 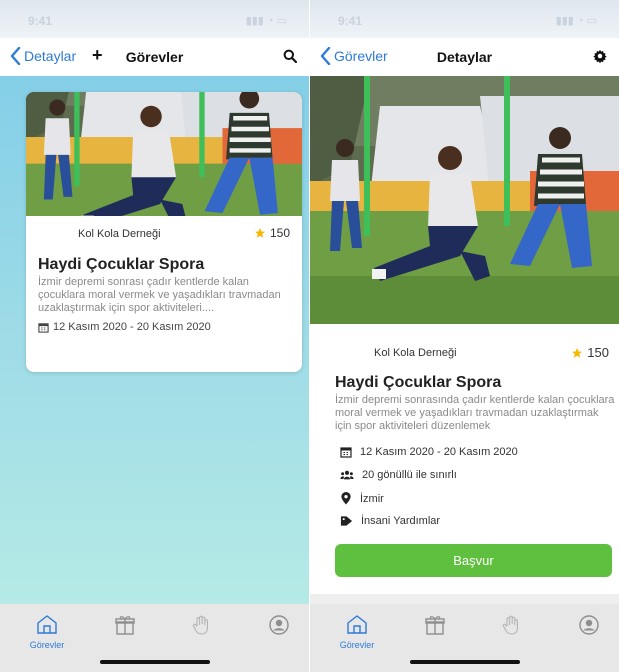 What do you see at coordinates (409, 475) in the screenshot?
I see `volunteer-limit: 20 gönüllü ile sınırlı` at bounding box center [409, 475].